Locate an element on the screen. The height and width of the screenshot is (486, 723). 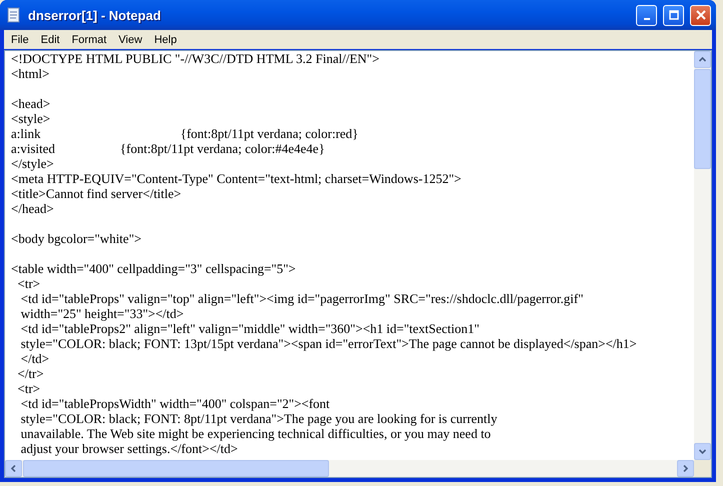
code-line: <!DOCTYPE HTML PUBLIC "-//W3C//DTD HTML 3.2 Final//EN"> is located at coordinates (195, 58).